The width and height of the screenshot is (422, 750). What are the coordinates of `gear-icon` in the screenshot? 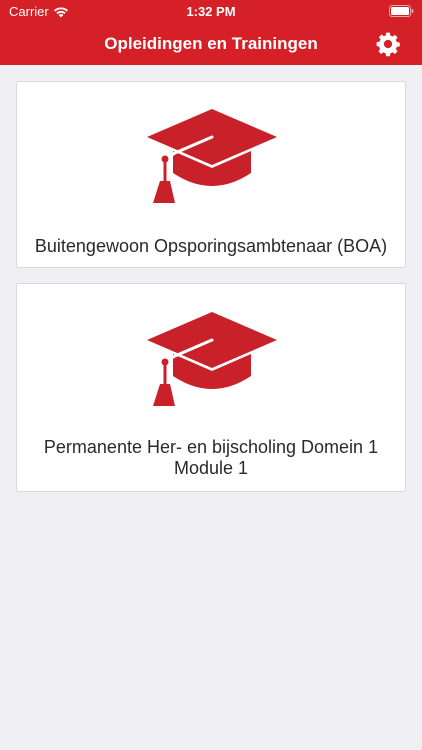 It's located at (388, 44).